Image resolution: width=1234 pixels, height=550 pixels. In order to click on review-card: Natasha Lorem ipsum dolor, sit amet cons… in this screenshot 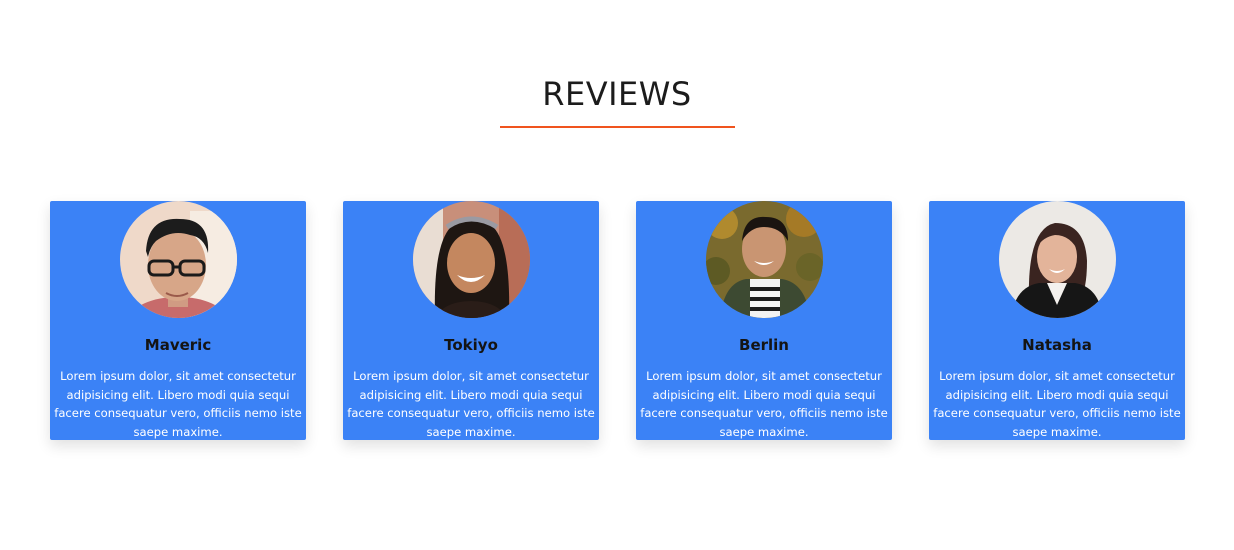, I will do `click(1057, 320)`.